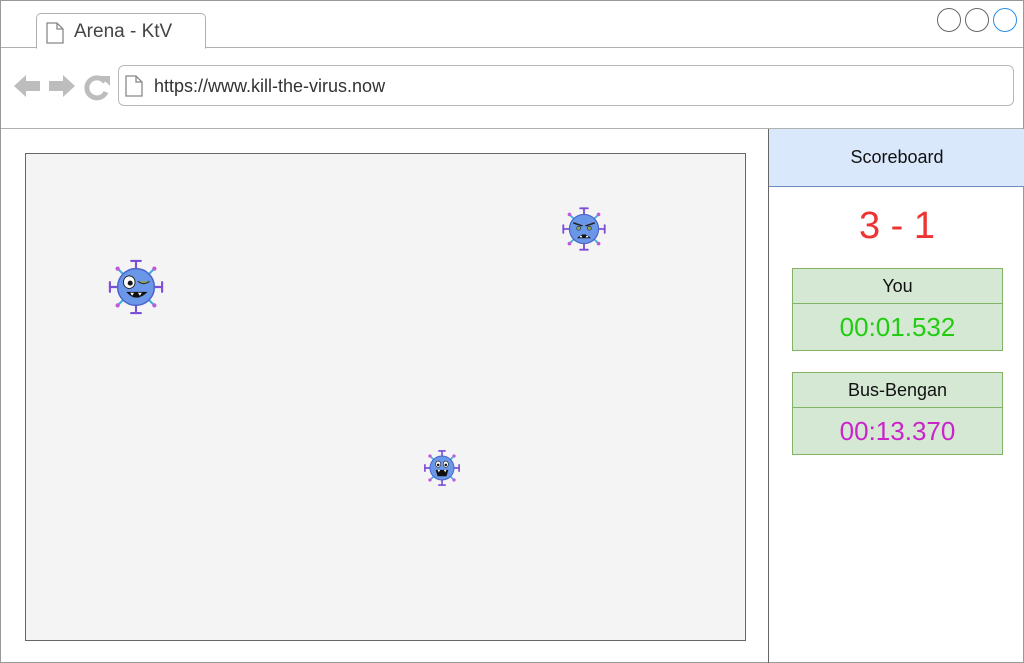 This screenshot has height=663, width=1024. I want to click on reload-icon, so click(97, 87).